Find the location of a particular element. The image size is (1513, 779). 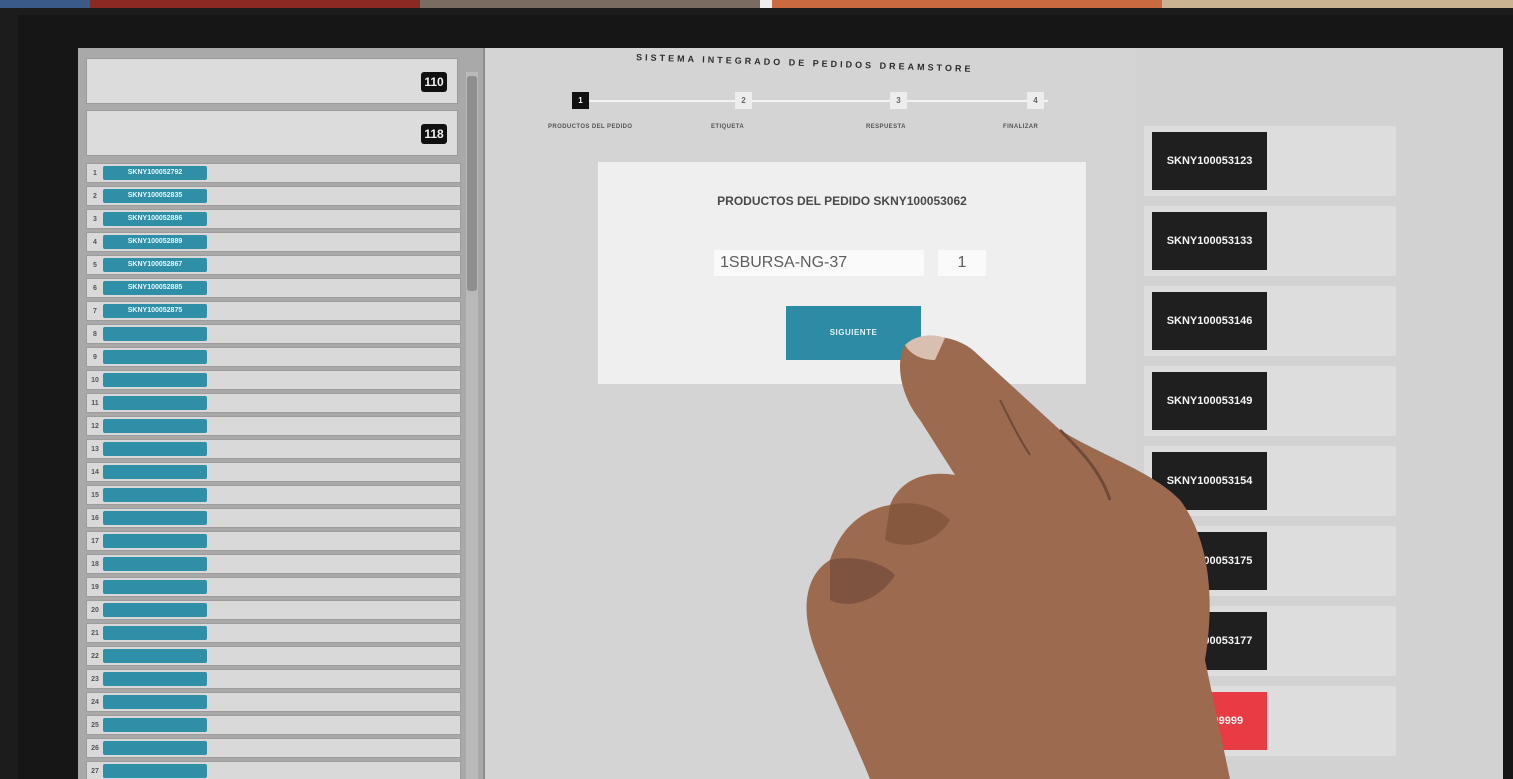

sidebar-summary-1: 110 is located at coordinates (272, 81).